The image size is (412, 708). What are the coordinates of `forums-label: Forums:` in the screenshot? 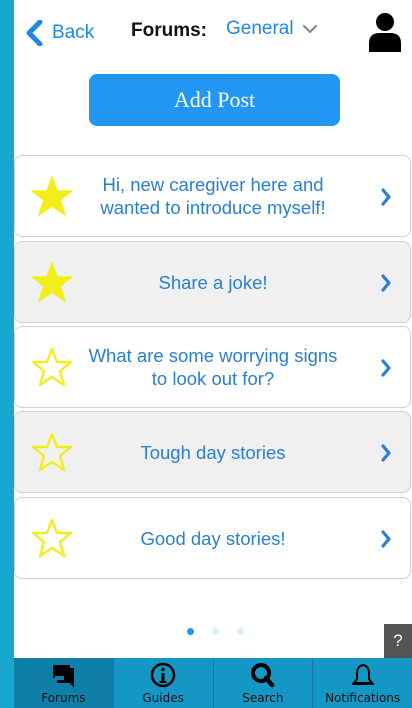 It's located at (169, 30).